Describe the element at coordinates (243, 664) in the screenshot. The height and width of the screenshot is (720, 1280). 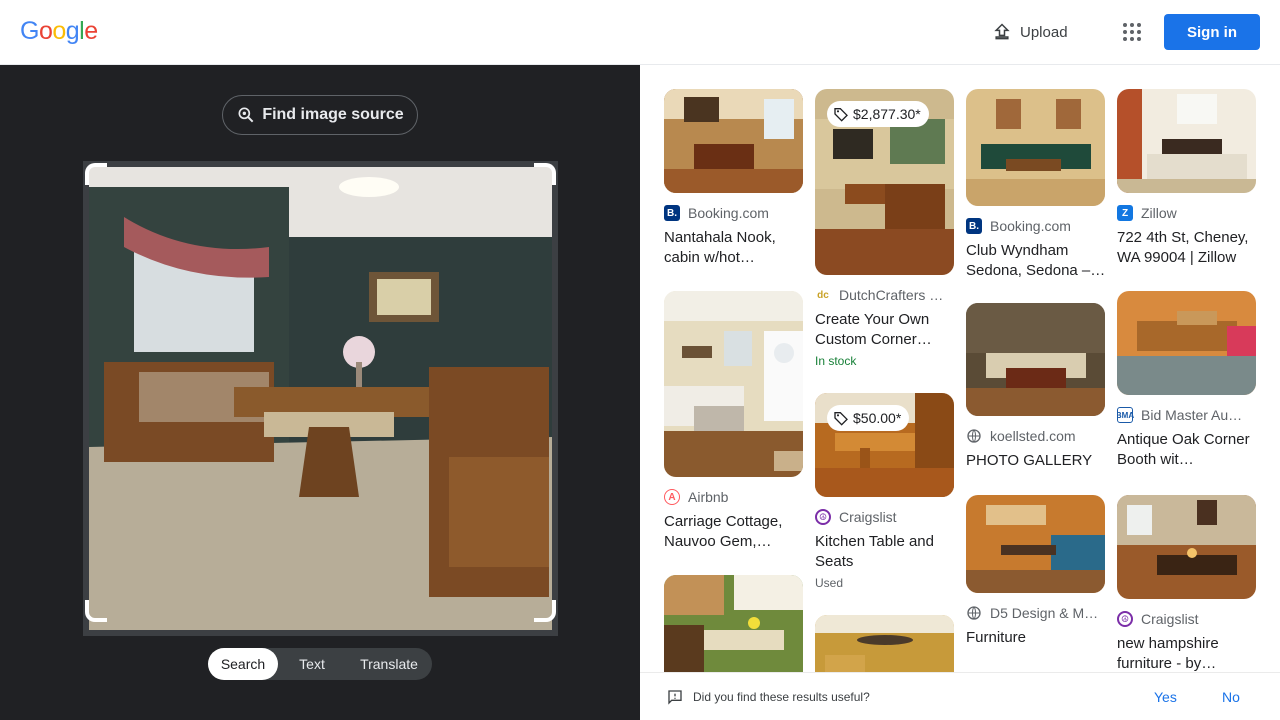
I see `tab-search: Search` at that location.